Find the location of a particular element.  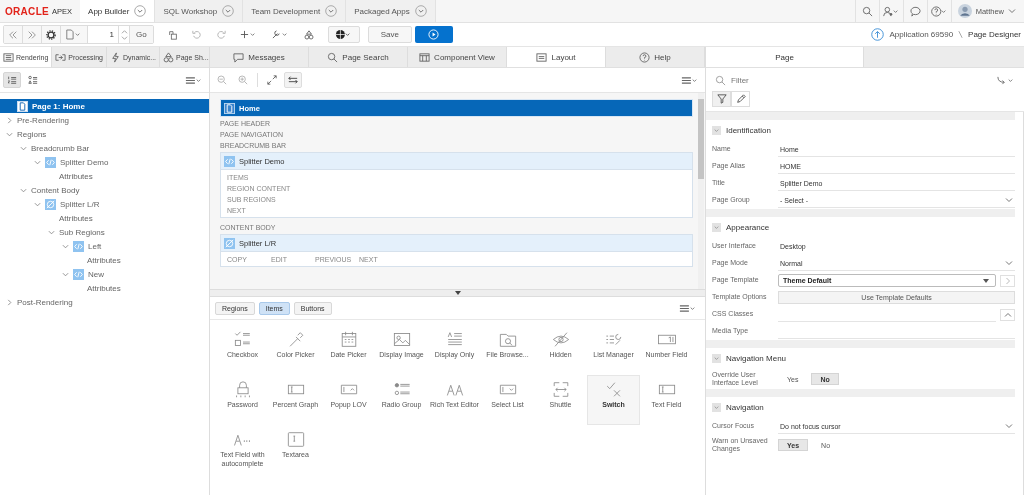

panel-tab: Page Search is located at coordinates (358, 57).